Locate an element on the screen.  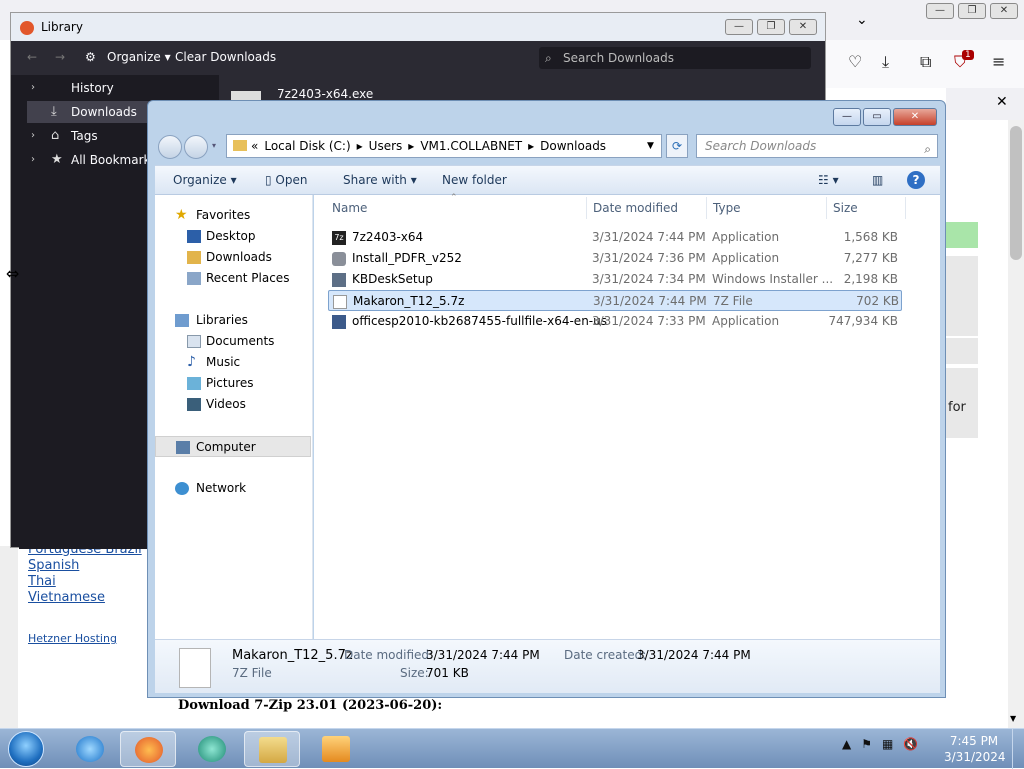
language-link: Thai is located at coordinates (85, 582).